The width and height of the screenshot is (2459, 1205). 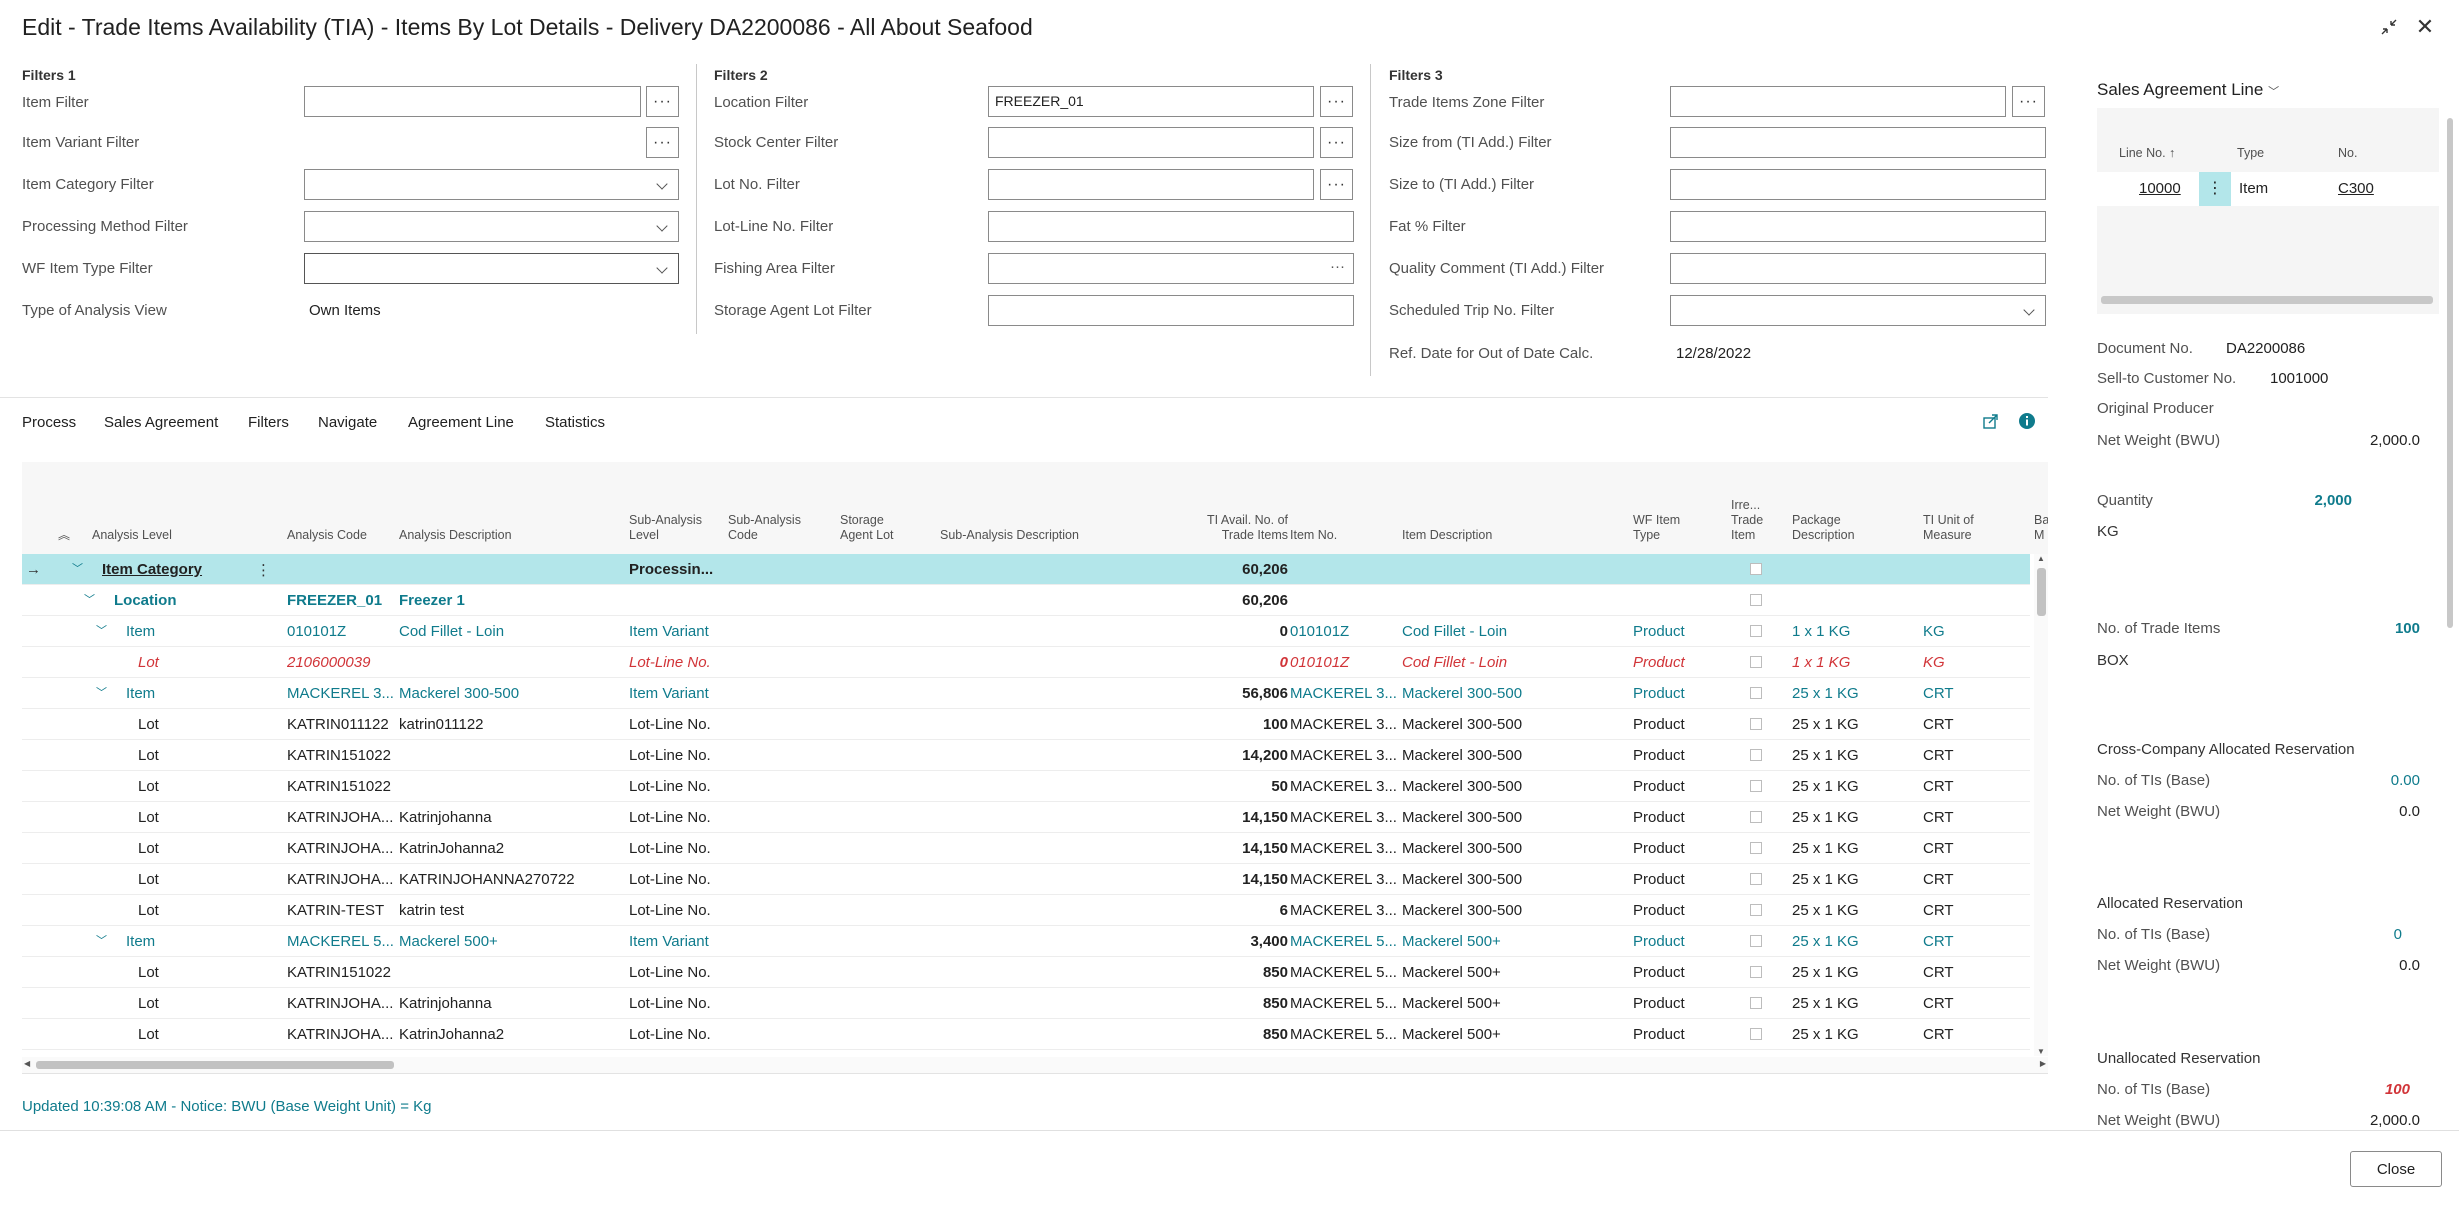 I want to click on ti-avail-cell: 60,206, so click(x=1225, y=569).